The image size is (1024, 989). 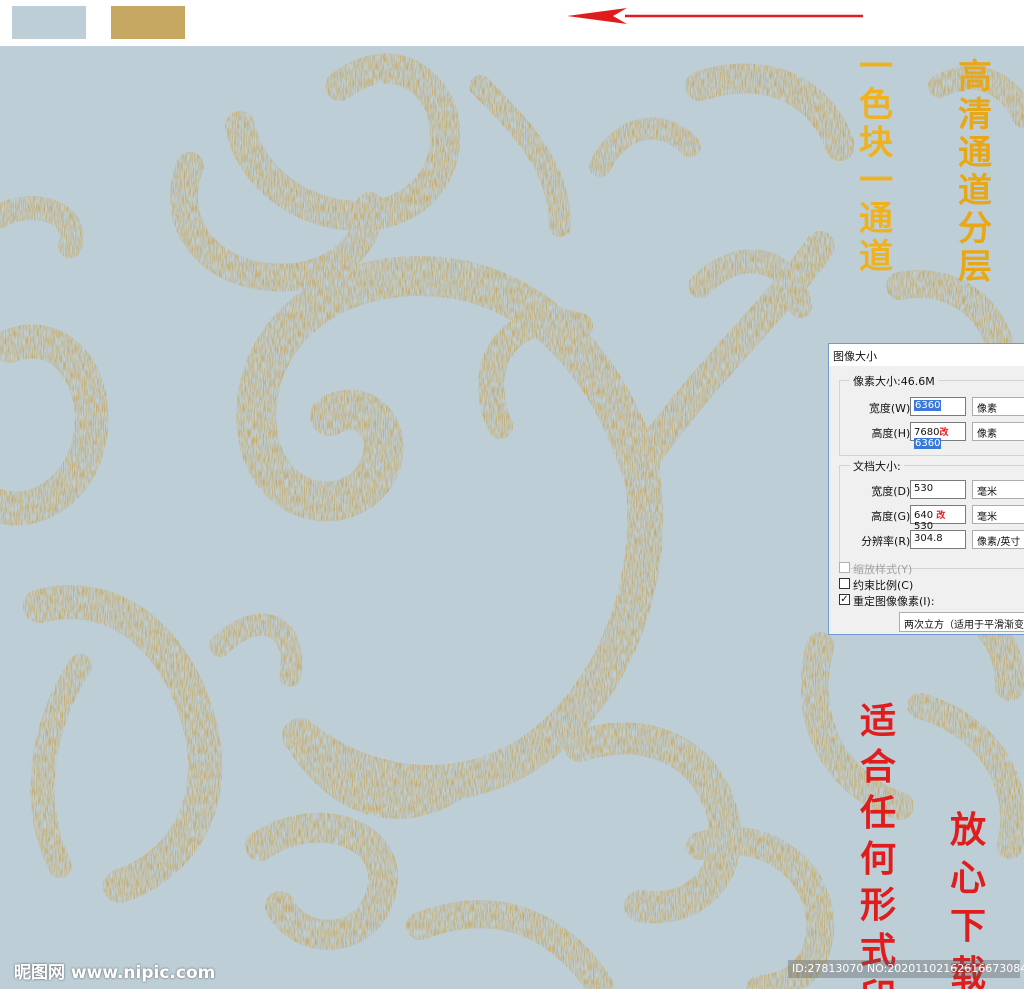 What do you see at coordinates (891, 408) in the screenshot?
I see `pixel-width-label: 宽度(W):` at bounding box center [891, 408].